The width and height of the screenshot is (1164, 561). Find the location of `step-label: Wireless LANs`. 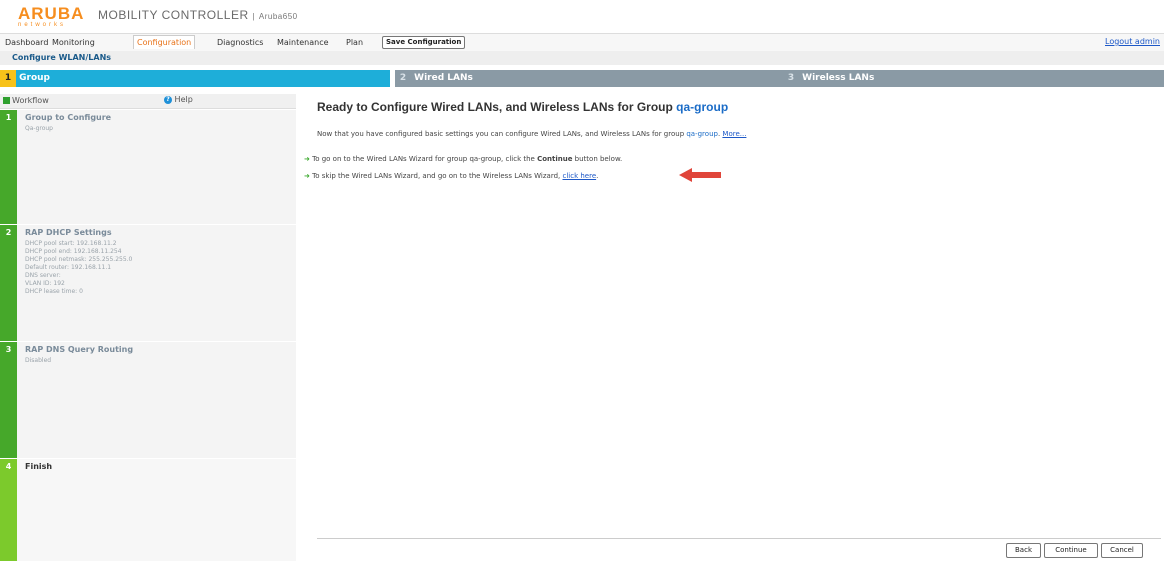

step-label: Wireless LANs is located at coordinates (838, 78).